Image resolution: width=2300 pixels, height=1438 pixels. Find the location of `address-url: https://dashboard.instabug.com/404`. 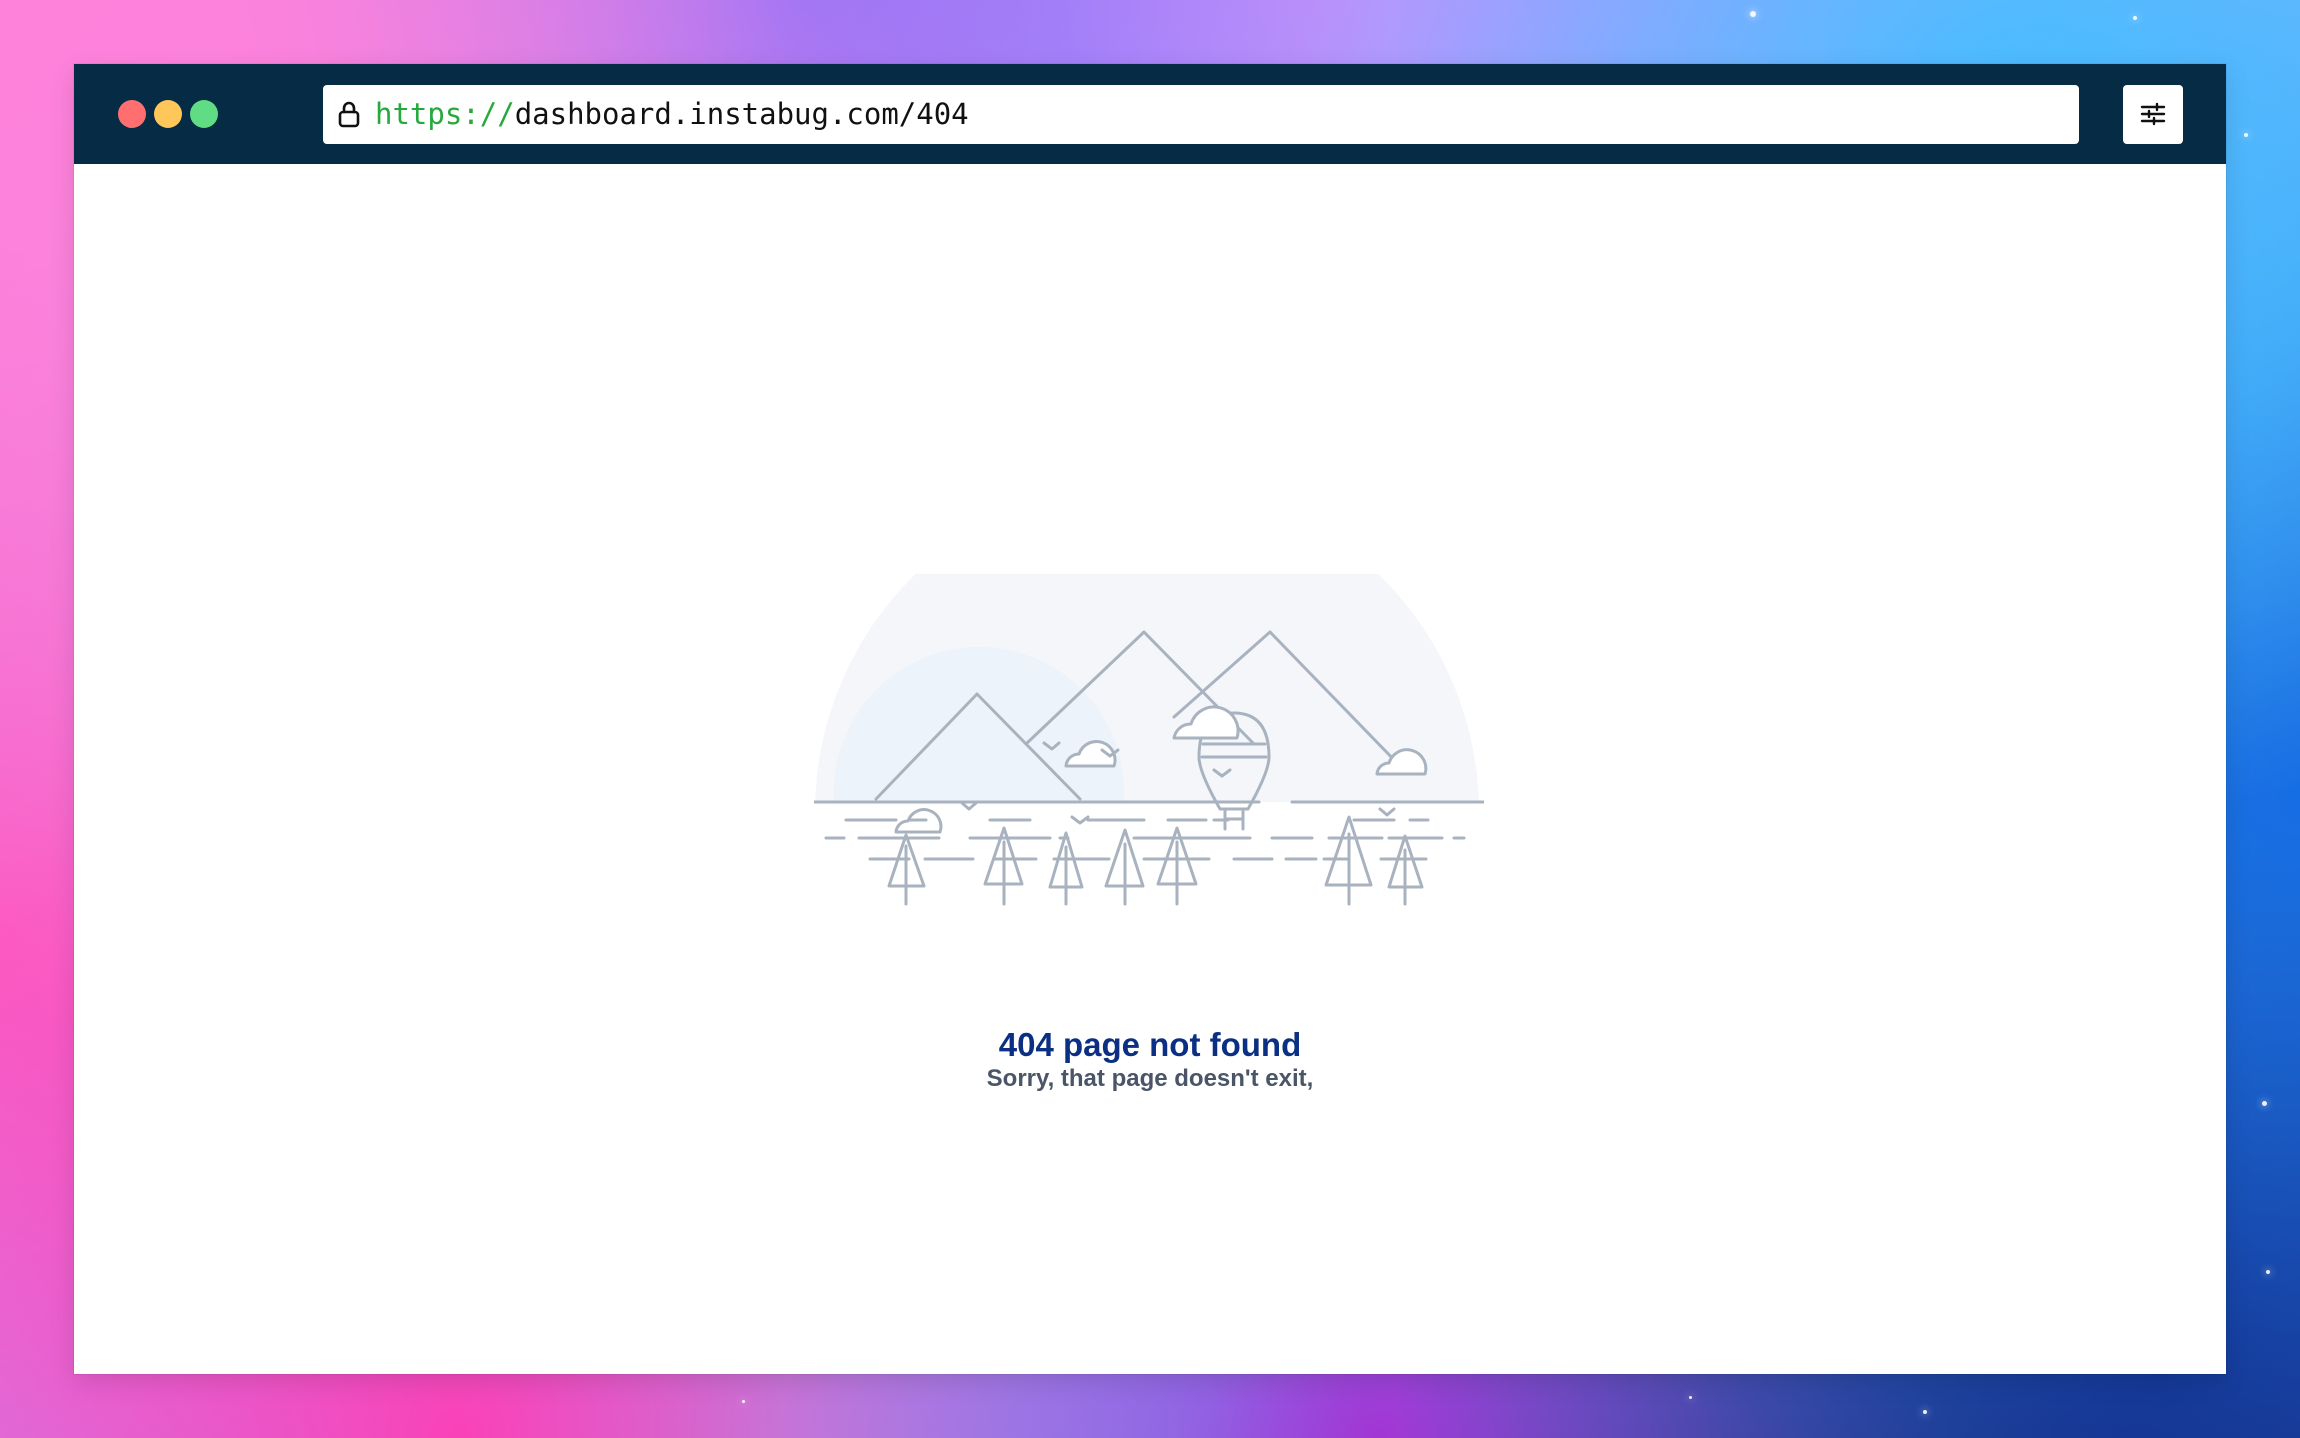

address-url: https://dashboard.instabug.com/404 is located at coordinates (672, 114).